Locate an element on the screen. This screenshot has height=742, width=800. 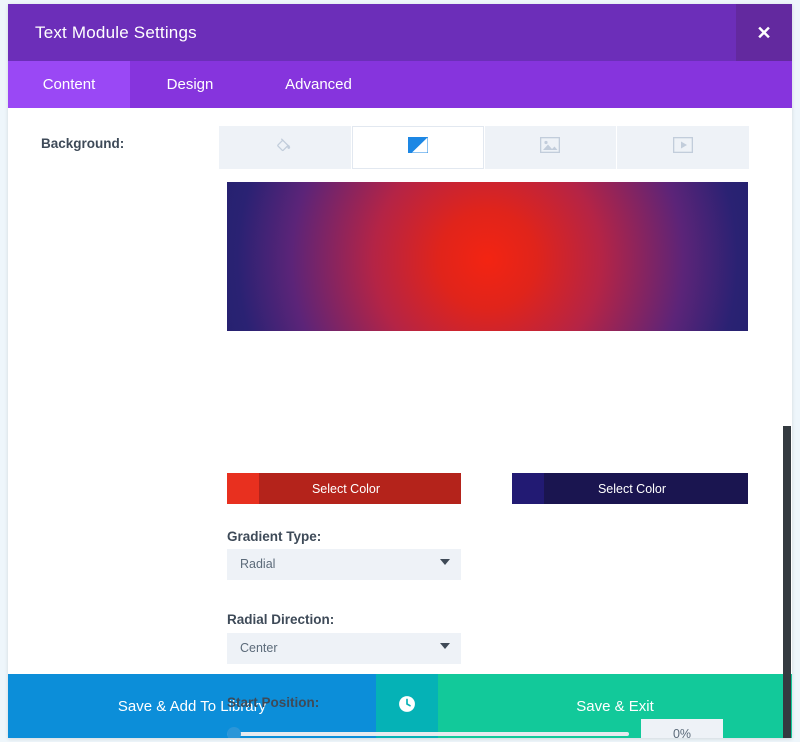
tab-bar: Content Design Advanced is located at coordinates (400, 84).